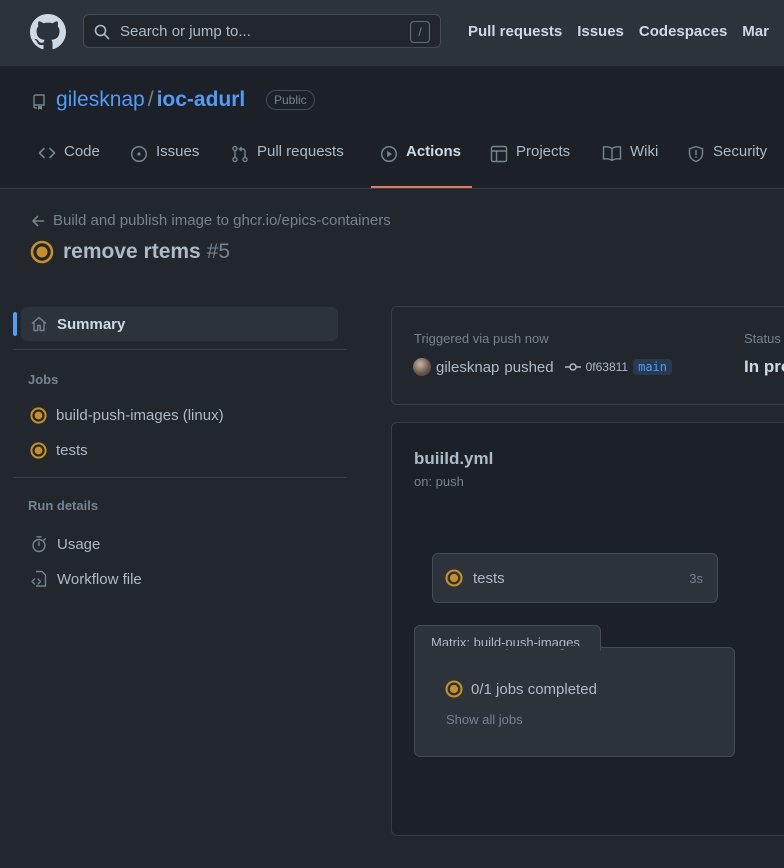 The height and width of the screenshot is (868, 784). I want to click on workflow-trigger: on: push, so click(439, 481).